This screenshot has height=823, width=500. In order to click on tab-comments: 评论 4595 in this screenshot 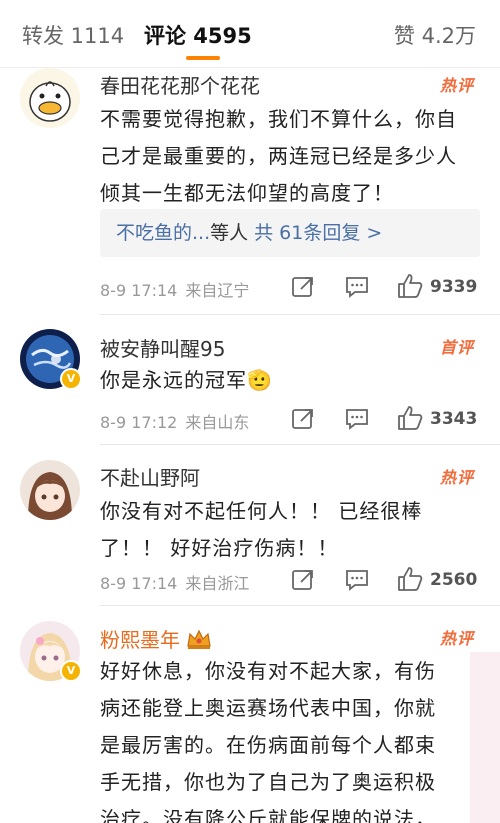, I will do `click(198, 35)`.